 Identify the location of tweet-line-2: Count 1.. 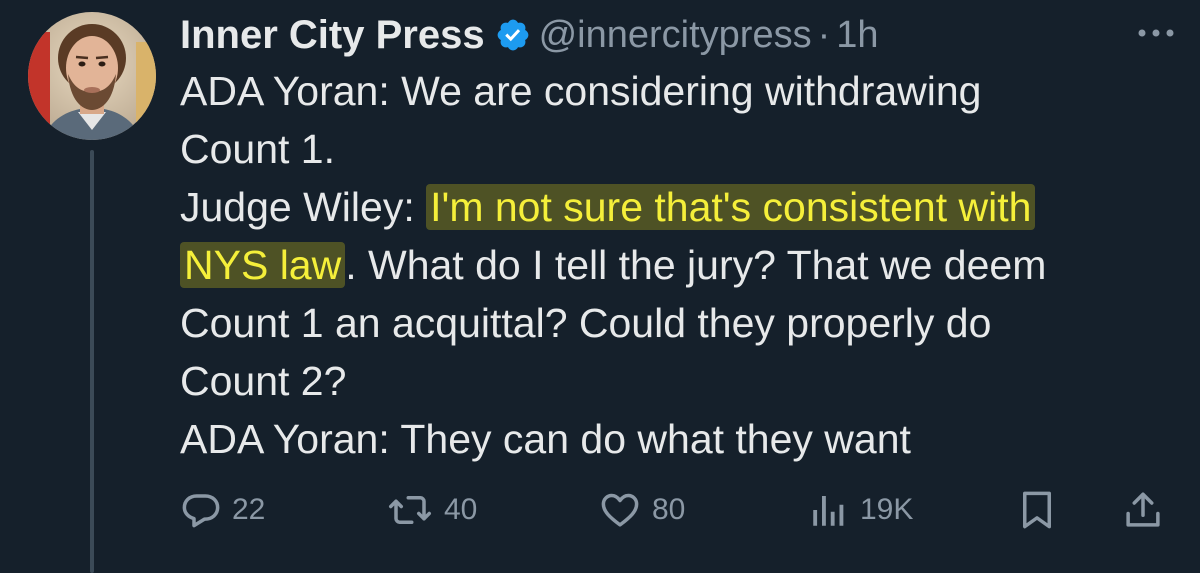
(675, 149).